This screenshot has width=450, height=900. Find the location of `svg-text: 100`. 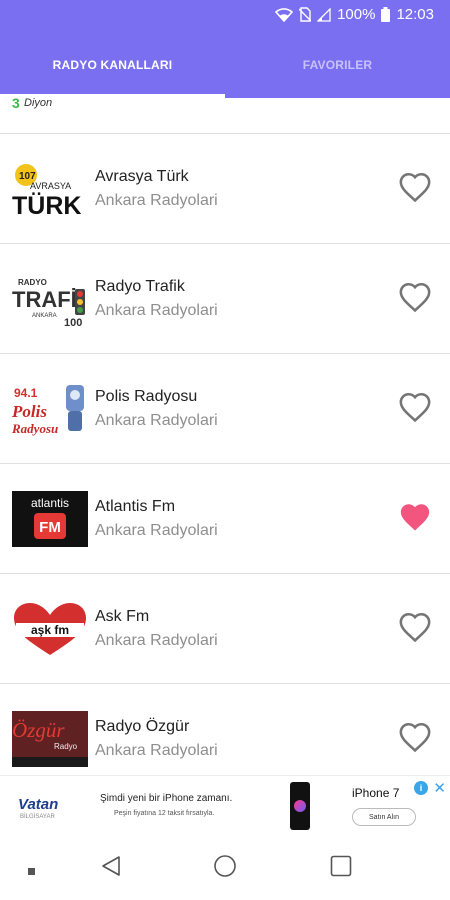

svg-text: 100 is located at coordinates (73, 322).